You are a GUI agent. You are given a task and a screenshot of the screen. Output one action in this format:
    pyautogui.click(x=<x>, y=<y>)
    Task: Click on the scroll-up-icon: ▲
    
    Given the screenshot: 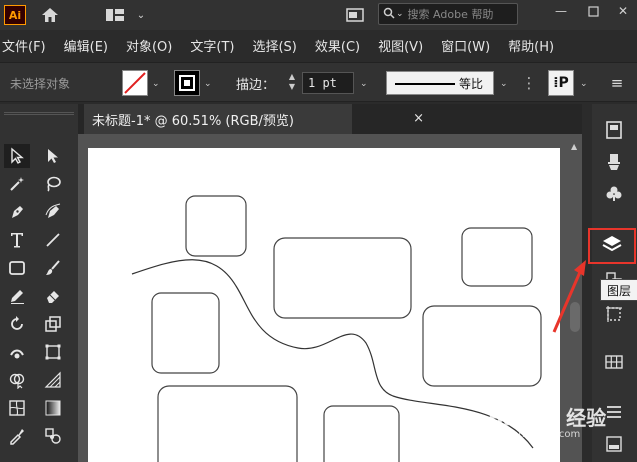 What is the action you would take?
    pyautogui.click(x=574, y=146)
    